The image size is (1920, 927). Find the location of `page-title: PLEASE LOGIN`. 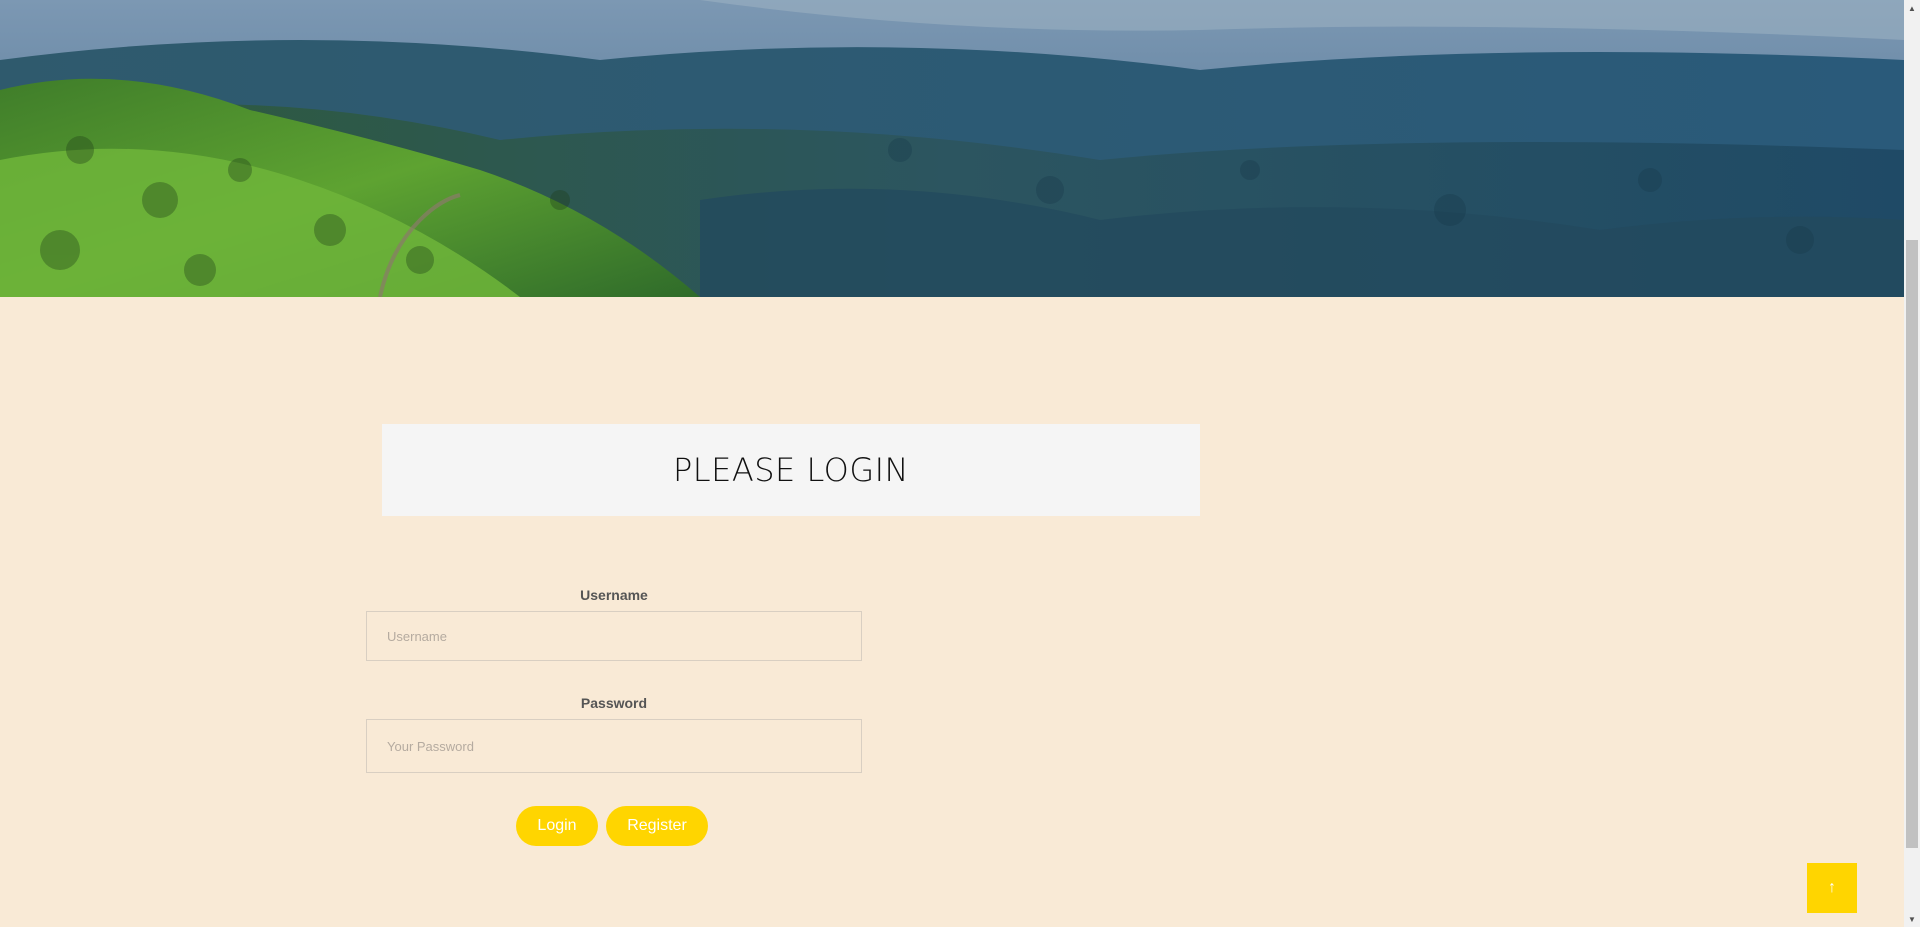

page-title: PLEASE LOGIN is located at coordinates (791, 470).